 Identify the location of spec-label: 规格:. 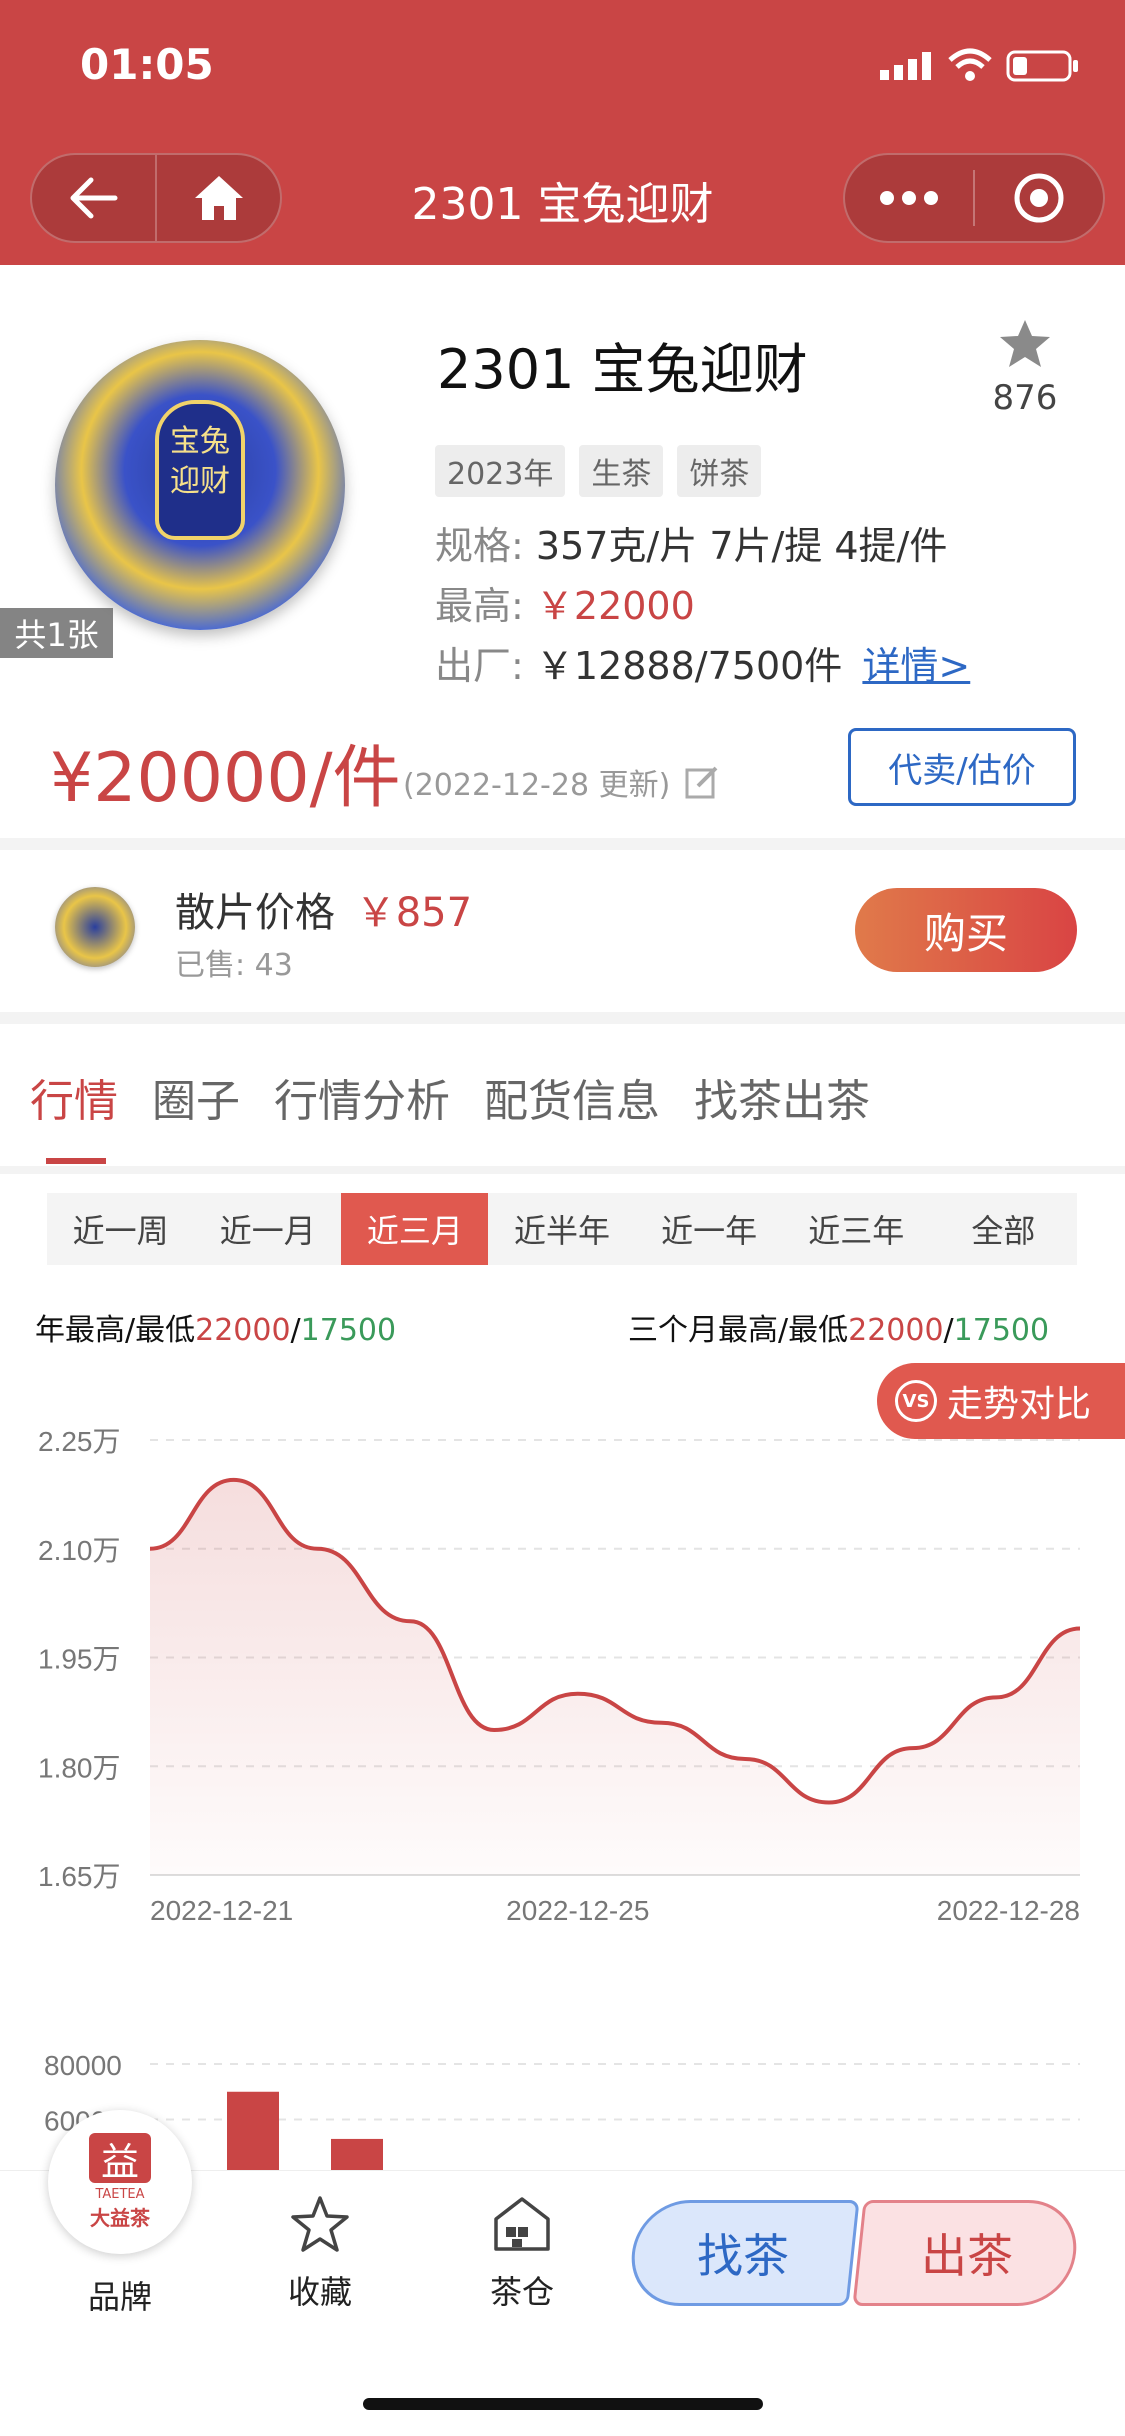
(479, 546).